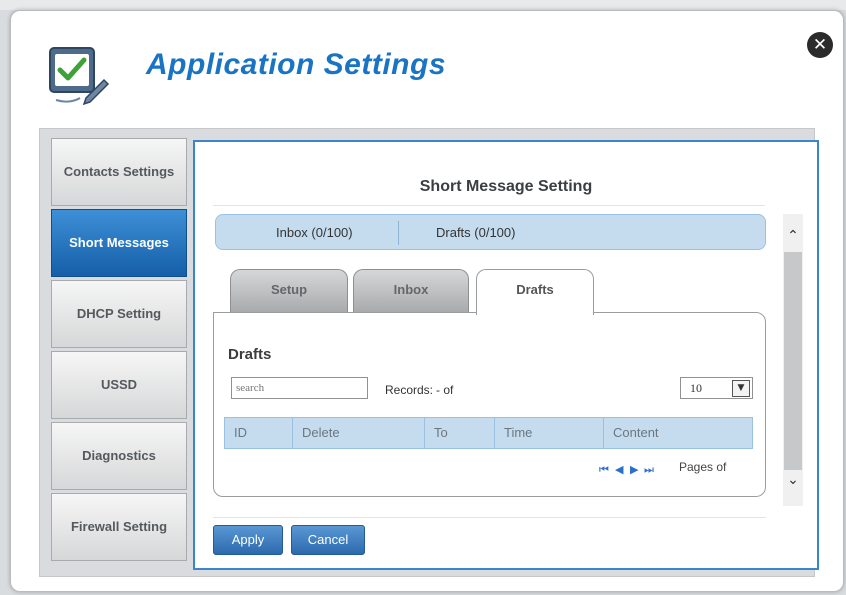  I want to click on column-header-id: ID, so click(259, 433).